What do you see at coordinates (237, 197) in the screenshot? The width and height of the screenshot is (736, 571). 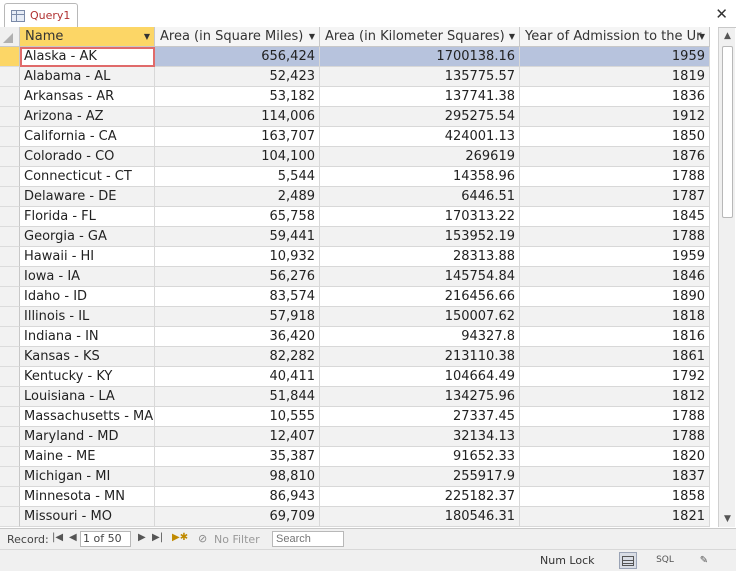 I see `table-cell: 2,489` at bounding box center [237, 197].